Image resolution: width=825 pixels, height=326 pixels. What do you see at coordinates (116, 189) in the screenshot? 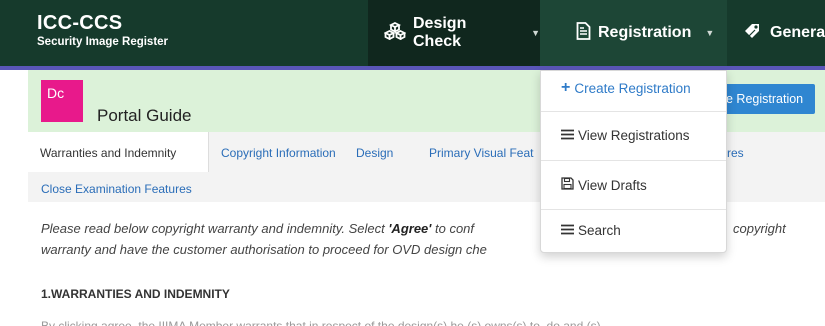
I see `tab-close-examination: Close Examination Features` at bounding box center [116, 189].